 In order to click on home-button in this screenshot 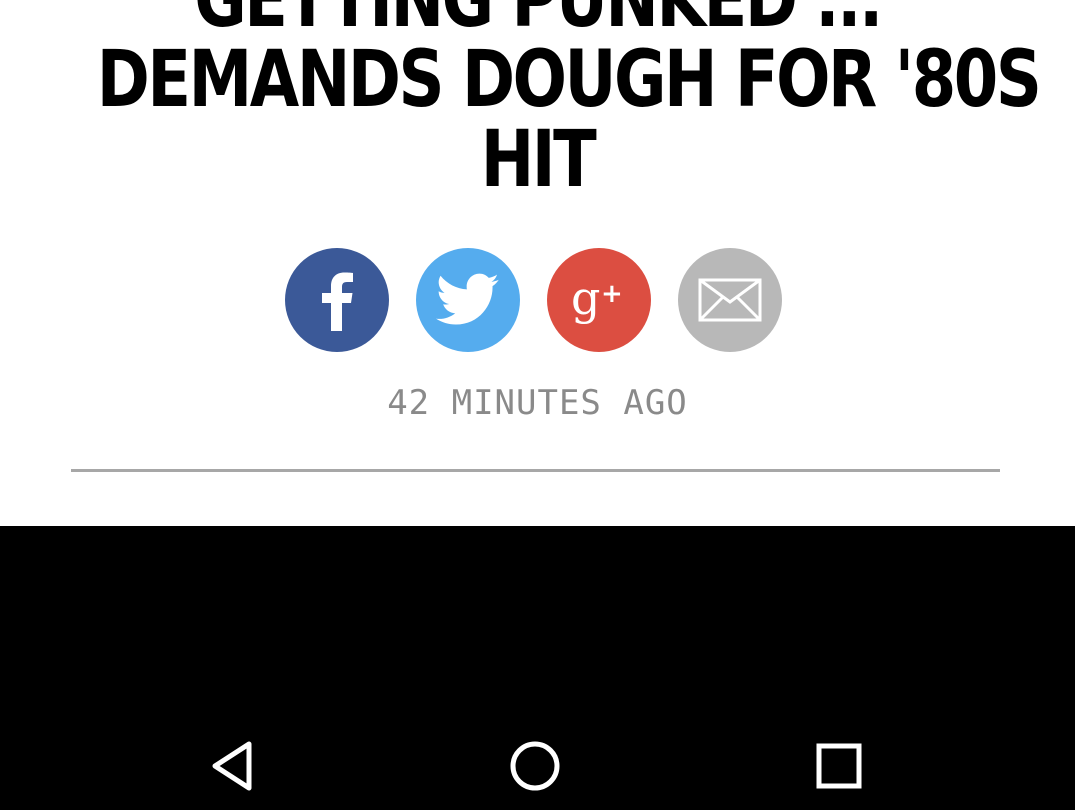, I will do `click(535, 766)`.